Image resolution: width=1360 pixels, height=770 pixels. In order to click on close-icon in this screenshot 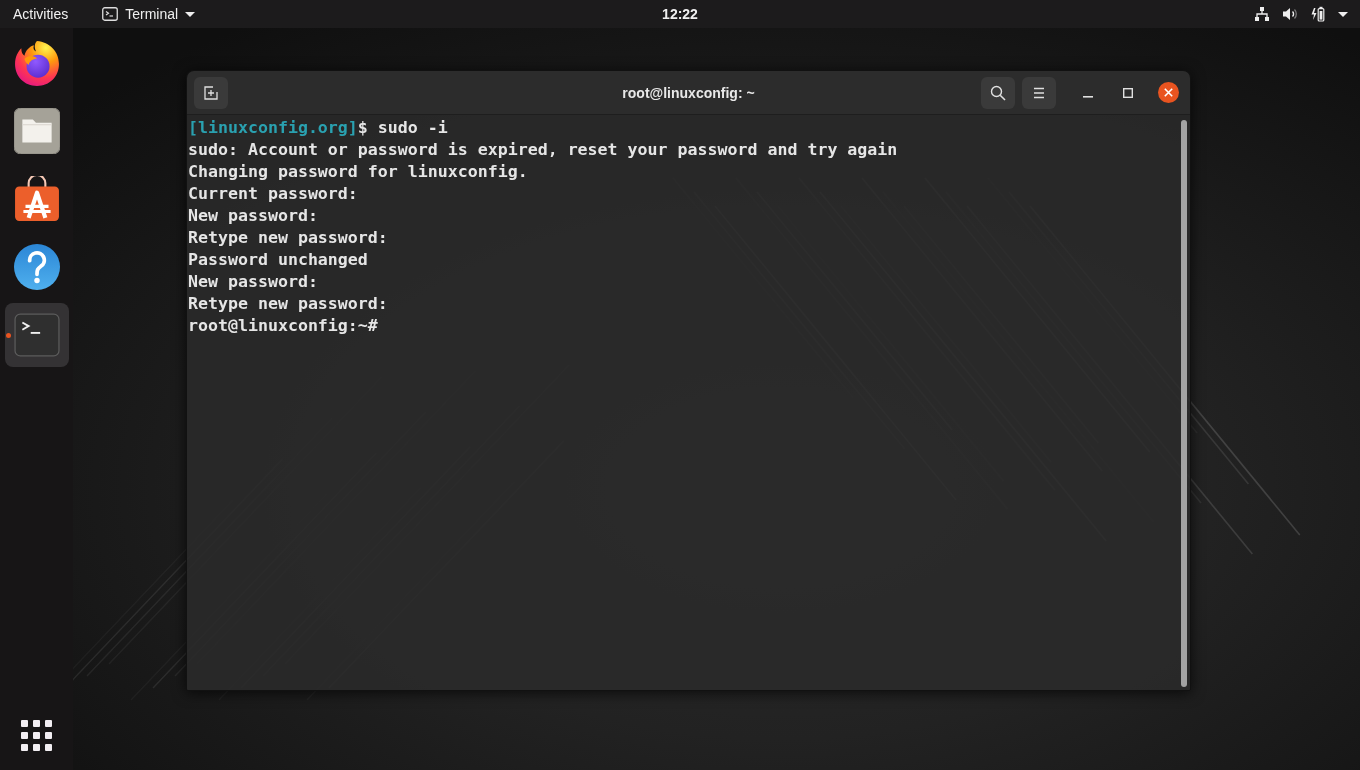, I will do `click(1168, 92)`.